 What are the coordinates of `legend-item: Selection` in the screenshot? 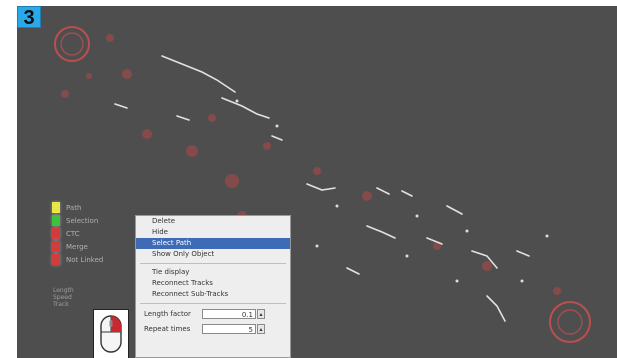 It's located at (87, 220).